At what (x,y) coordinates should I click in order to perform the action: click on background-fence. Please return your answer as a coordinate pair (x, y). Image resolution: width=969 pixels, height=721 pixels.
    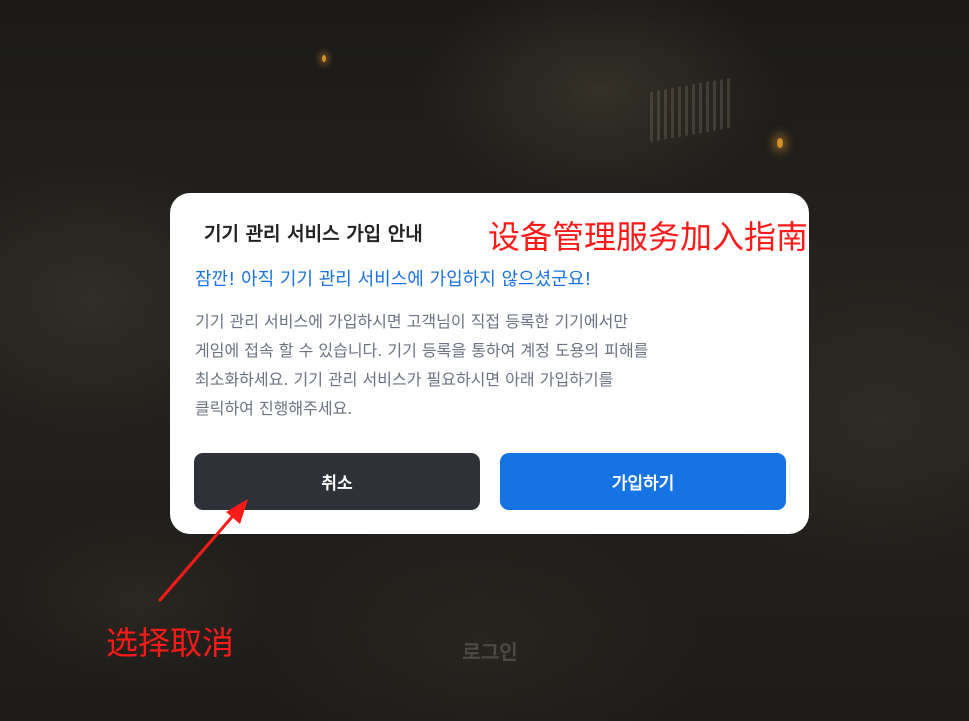
    Looking at the image, I should click on (690, 110).